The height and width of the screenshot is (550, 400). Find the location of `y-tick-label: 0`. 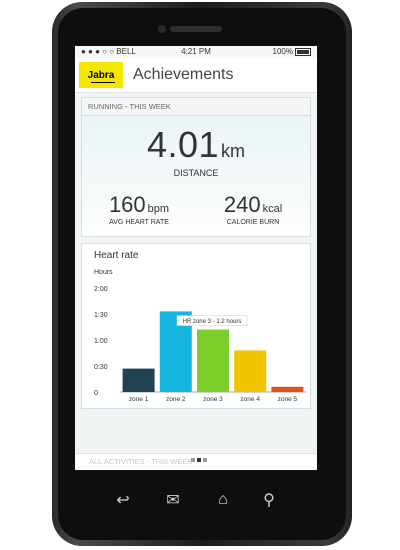

y-tick-label: 0 is located at coordinates (96, 393).